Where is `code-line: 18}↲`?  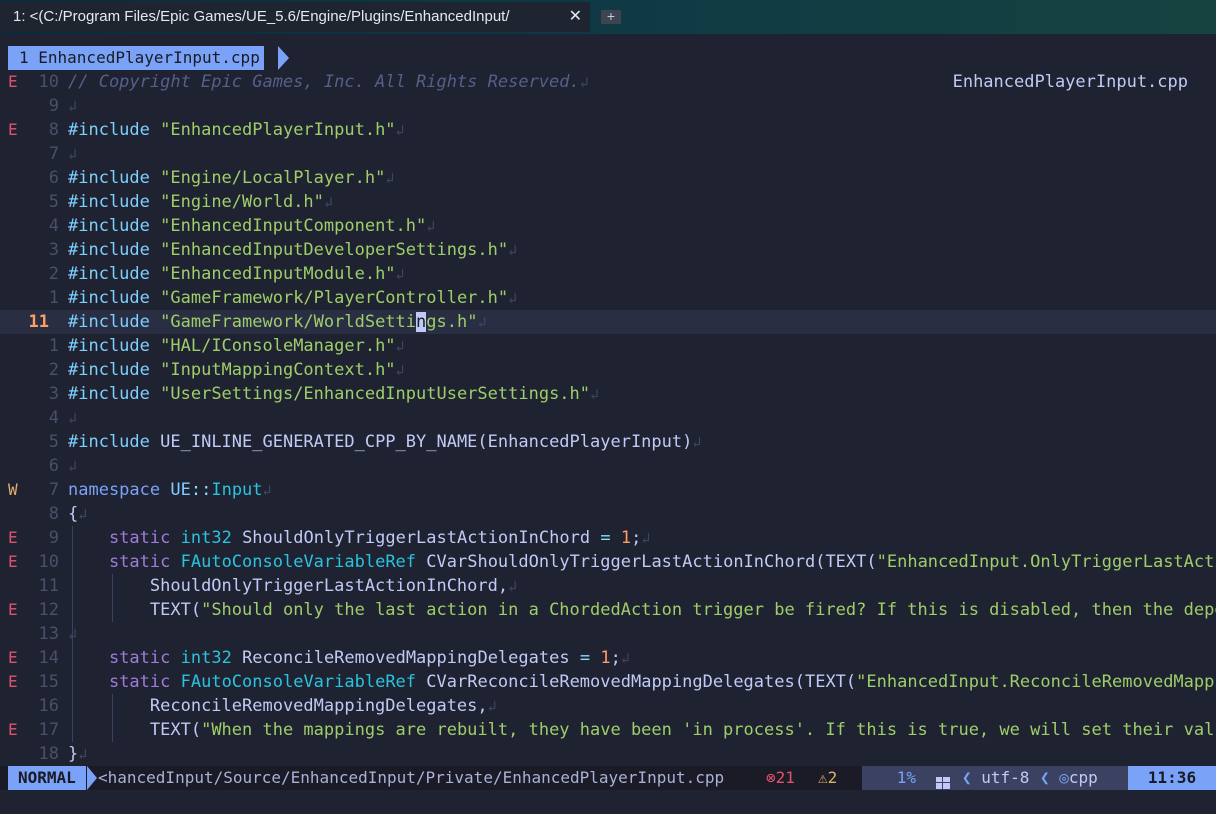
code-line: 18}↲ is located at coordinates (608, 754).